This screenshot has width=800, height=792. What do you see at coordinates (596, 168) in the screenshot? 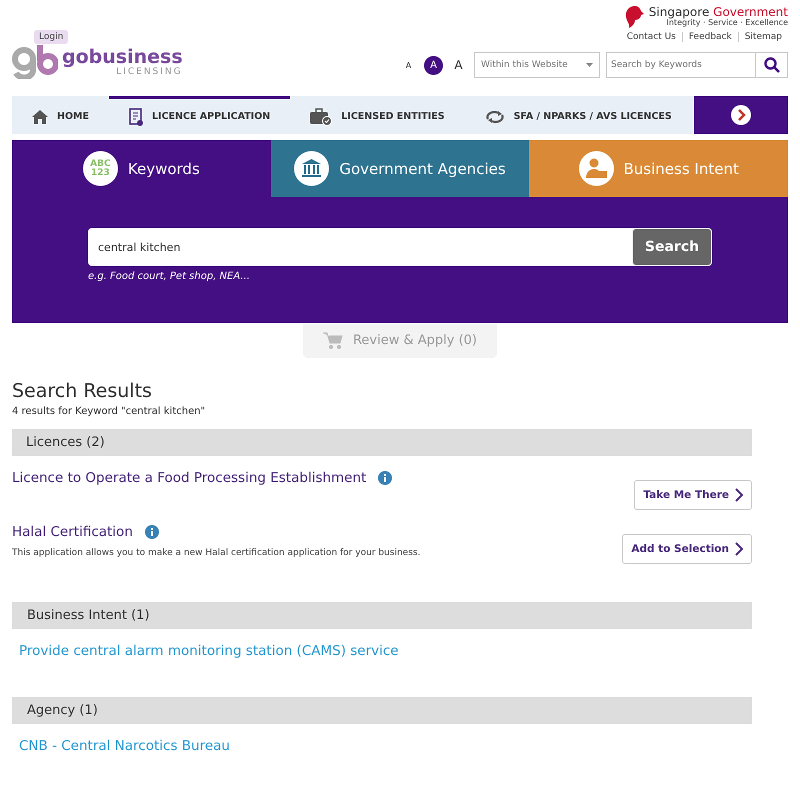
I see `person-icon` at bounding box center [596, 168].